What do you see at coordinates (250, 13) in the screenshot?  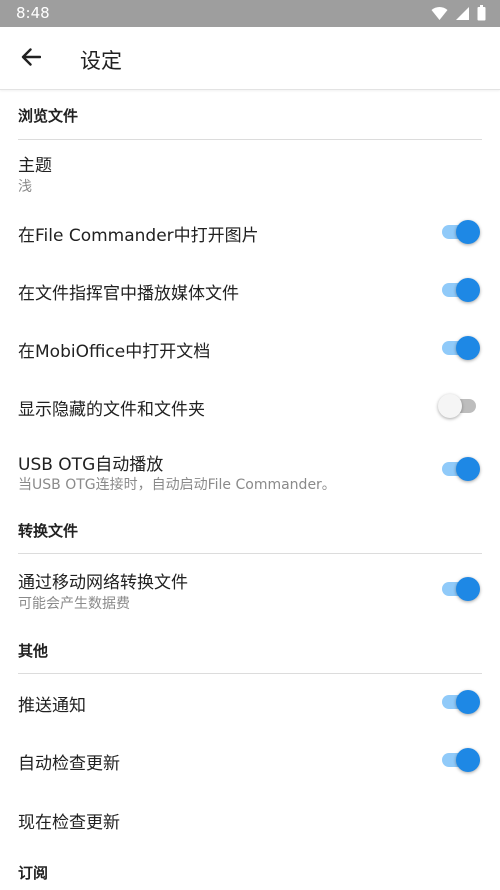 I see `status-bar: 8:48` at bounding box center [250, 13].